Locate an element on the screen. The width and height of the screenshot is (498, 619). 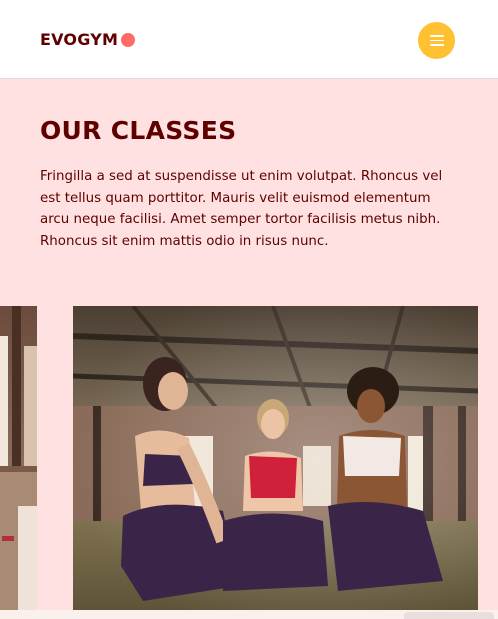
class-card-previous is located at coordinates (18, 458).